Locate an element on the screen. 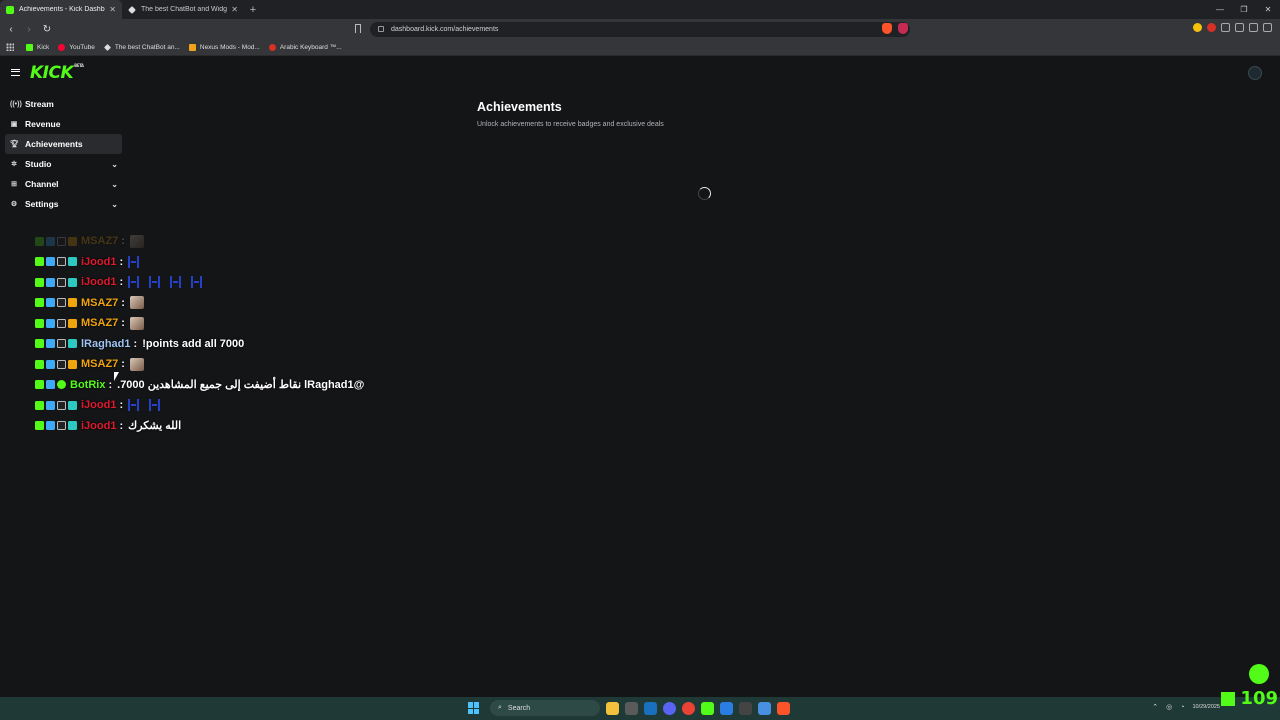 The height and width of the screenshot is (720, 1280). wallet-icon is located at coordinates (1239, 27).